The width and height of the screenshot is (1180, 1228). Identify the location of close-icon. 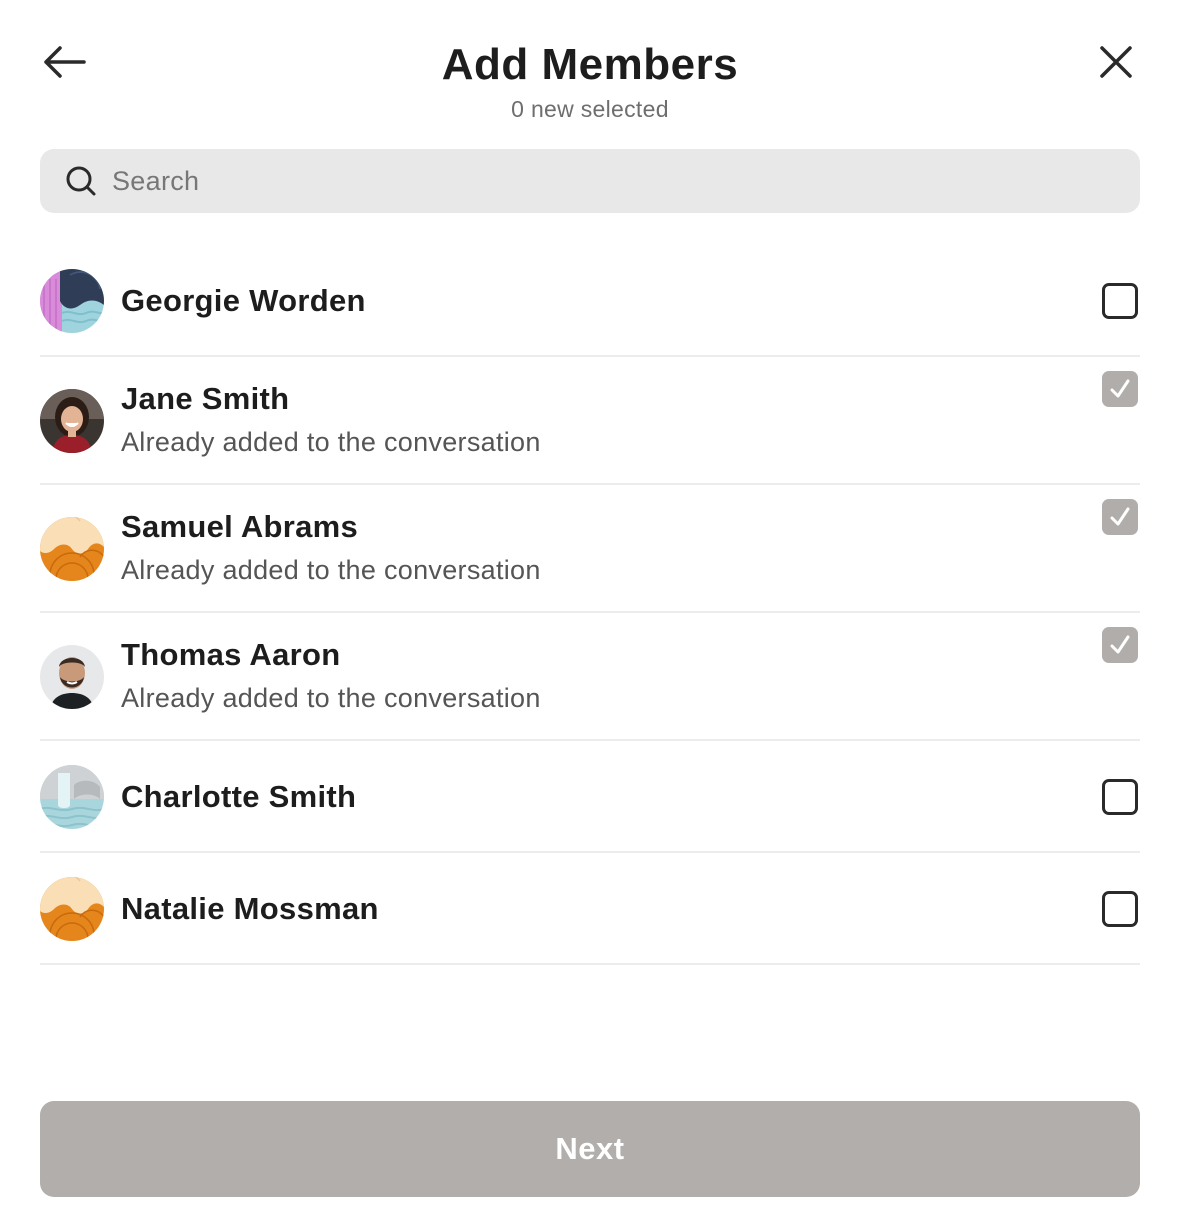
(1116, 62).